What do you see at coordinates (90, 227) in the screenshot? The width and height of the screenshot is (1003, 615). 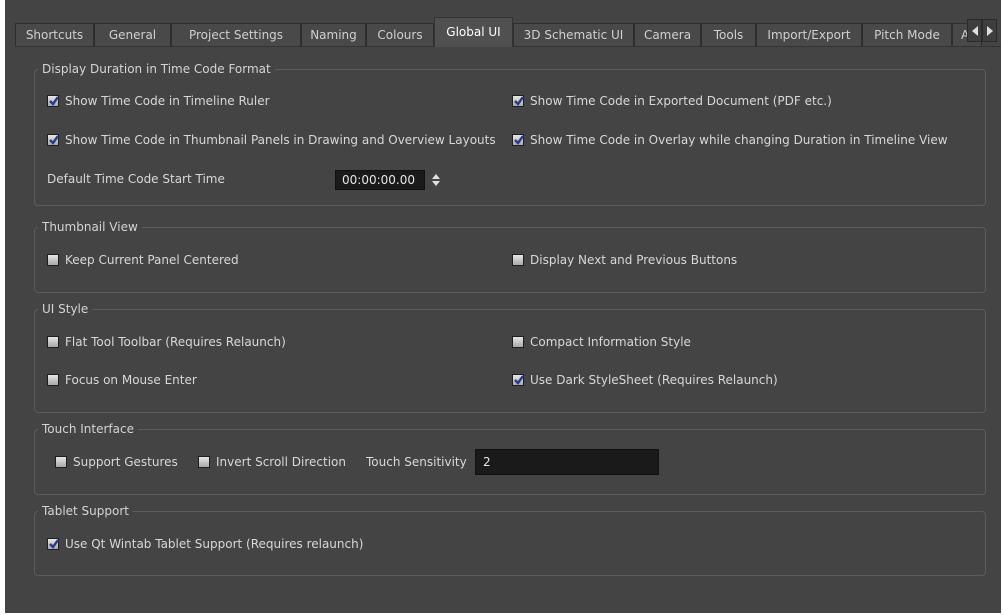 I see `thumbnail-group-title: Thumbnail View` at bounding box center [90, 227].